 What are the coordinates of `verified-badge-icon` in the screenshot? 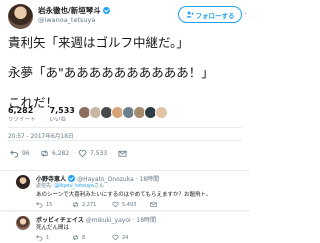 It's located at (72, 178).